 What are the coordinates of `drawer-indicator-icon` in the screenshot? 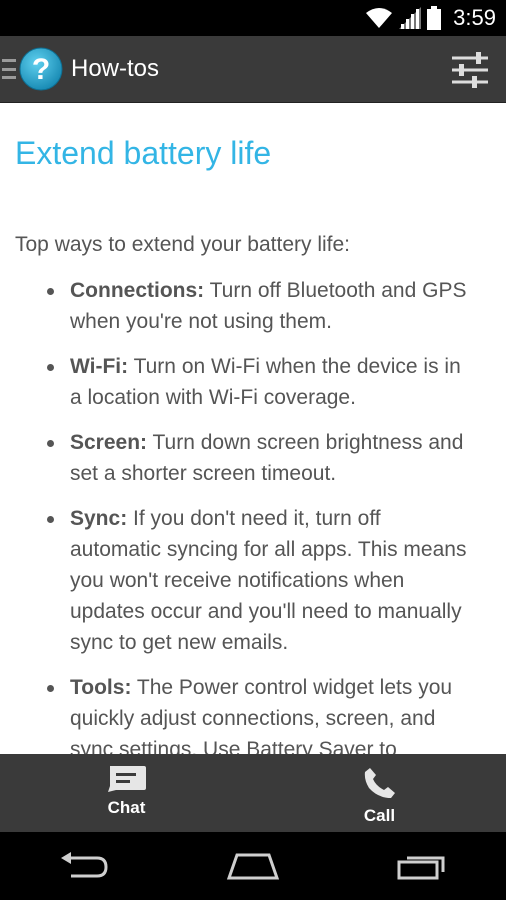 It's located at (9, 69).